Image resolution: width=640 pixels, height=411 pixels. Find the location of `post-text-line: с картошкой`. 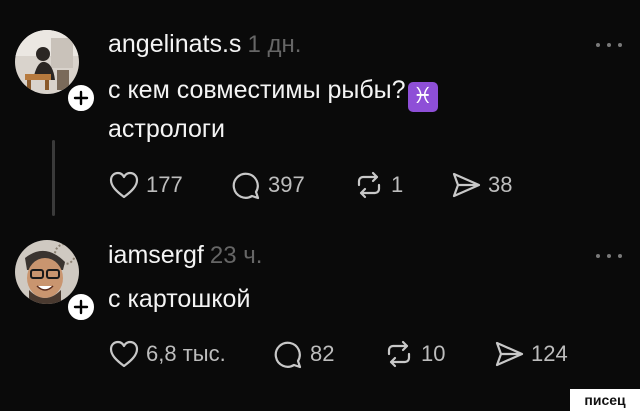

post-text-line: с картошкой is located at coordinates (179, 299).